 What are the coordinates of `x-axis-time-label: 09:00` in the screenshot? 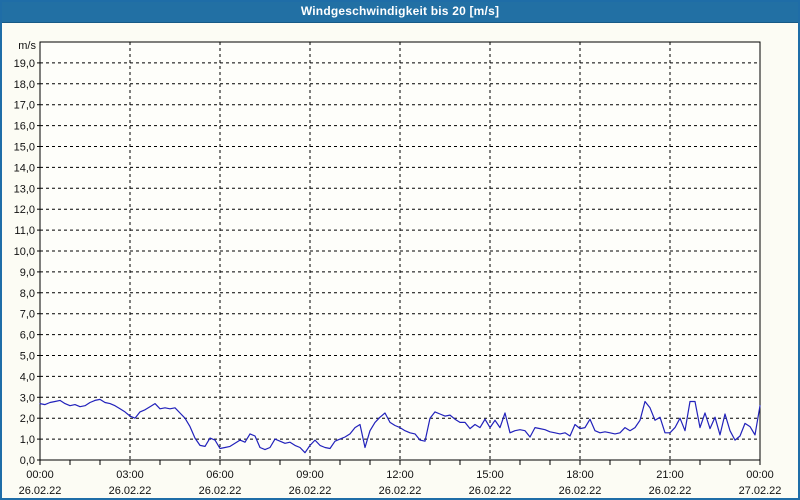 It's located at (310, 475).